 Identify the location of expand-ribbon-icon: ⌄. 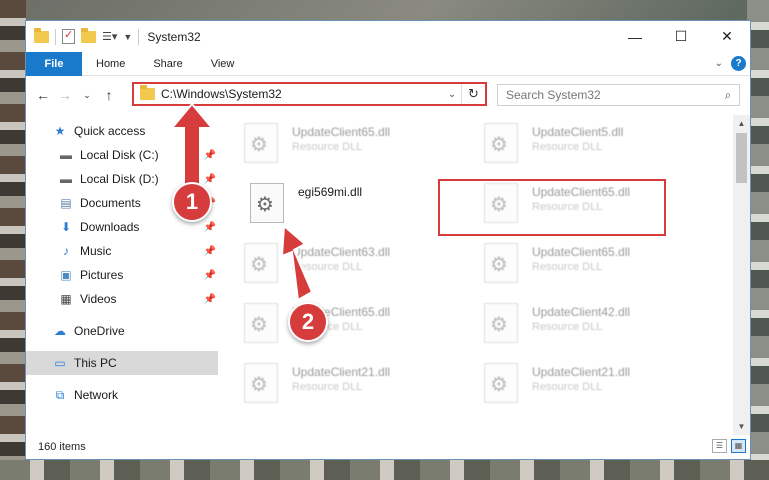
(719, 63).